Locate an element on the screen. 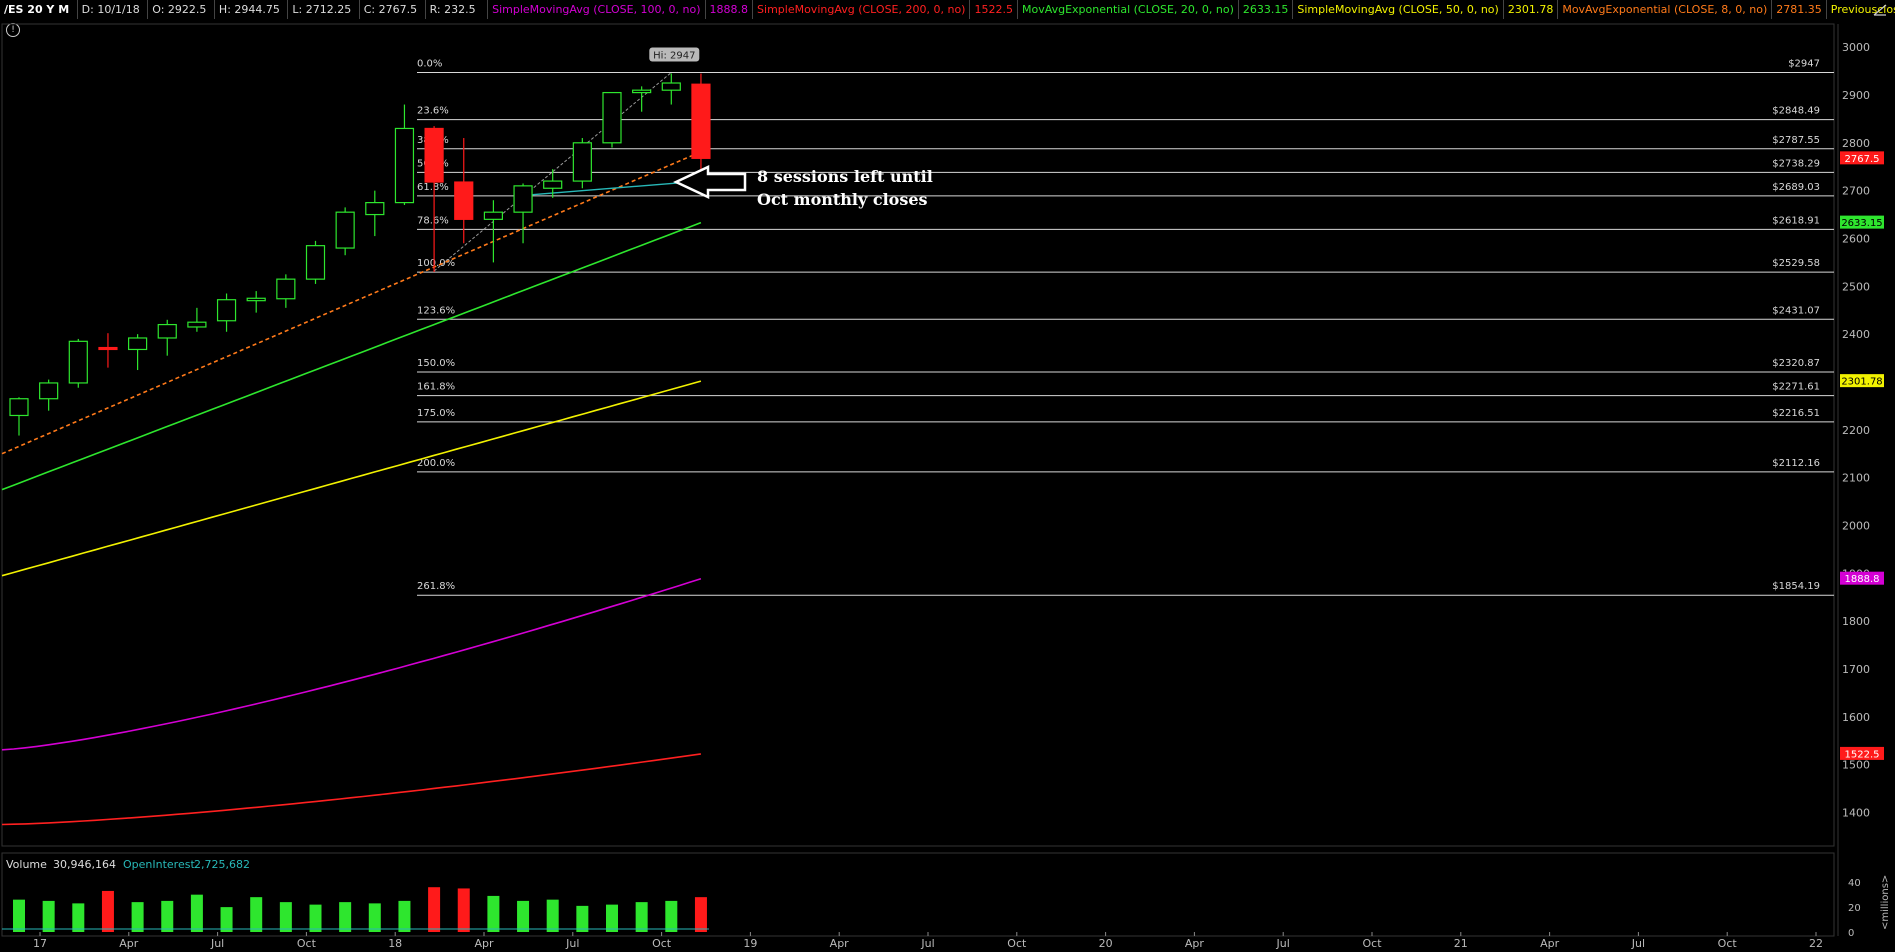 The image size is (1895, 952). fib-level-price: $2947 is located at coordinates (1804, 63).